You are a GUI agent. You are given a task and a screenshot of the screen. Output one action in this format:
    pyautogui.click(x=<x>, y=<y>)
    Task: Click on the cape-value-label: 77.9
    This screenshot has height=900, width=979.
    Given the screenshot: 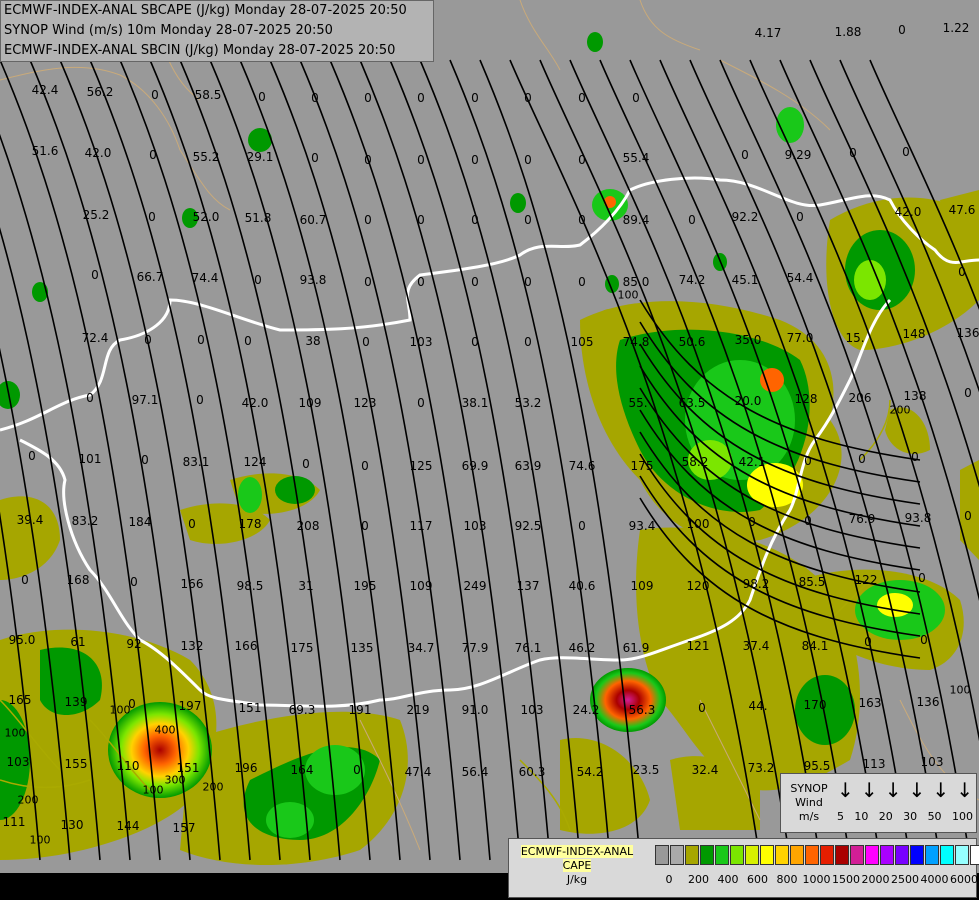 What is the action you would take?
    pyautogui.click(x=475, y=648)
    